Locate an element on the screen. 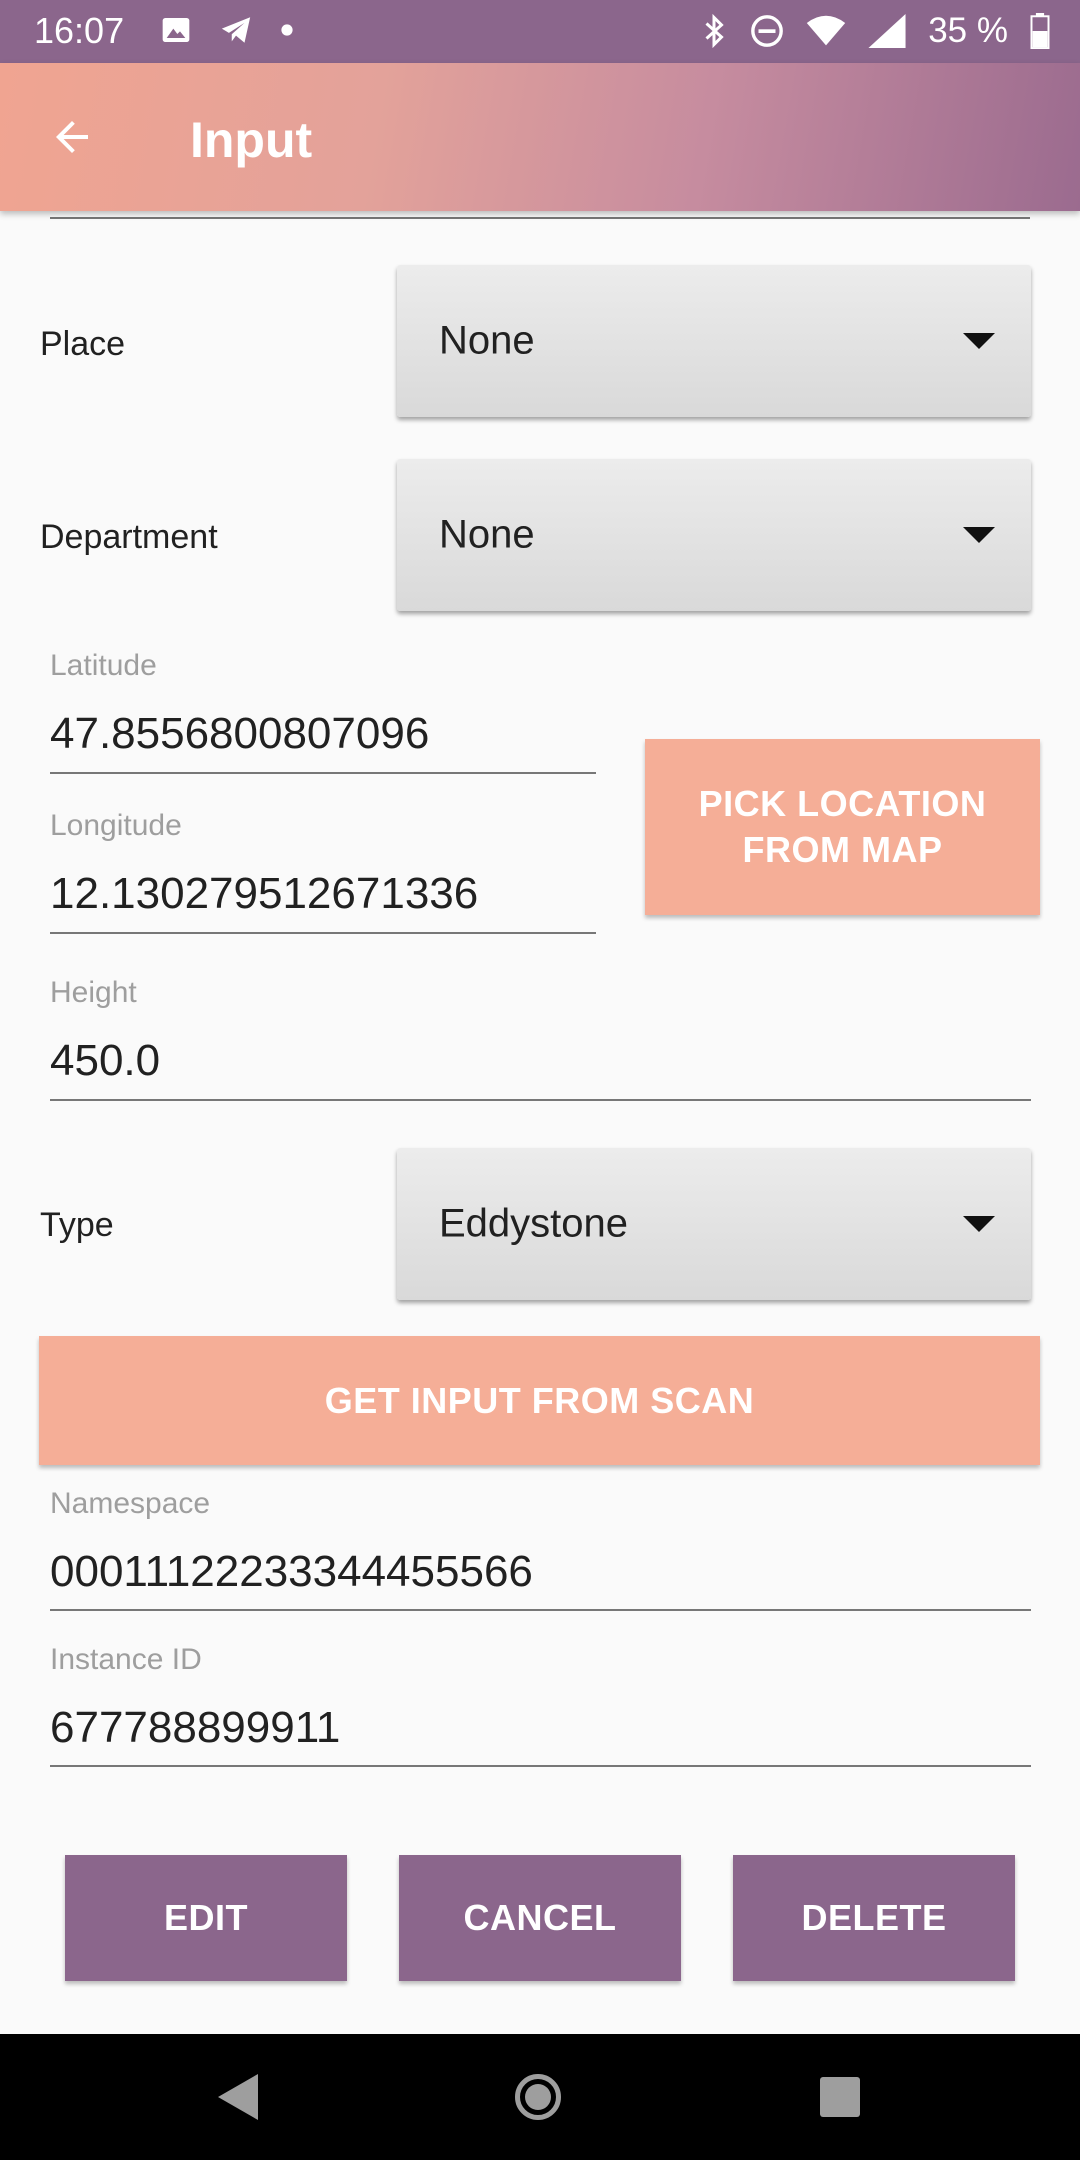 Image resolution: width=1080 pixels, height=2160 pixels. nav-recents-icon is located at coordinates (840, 2097).